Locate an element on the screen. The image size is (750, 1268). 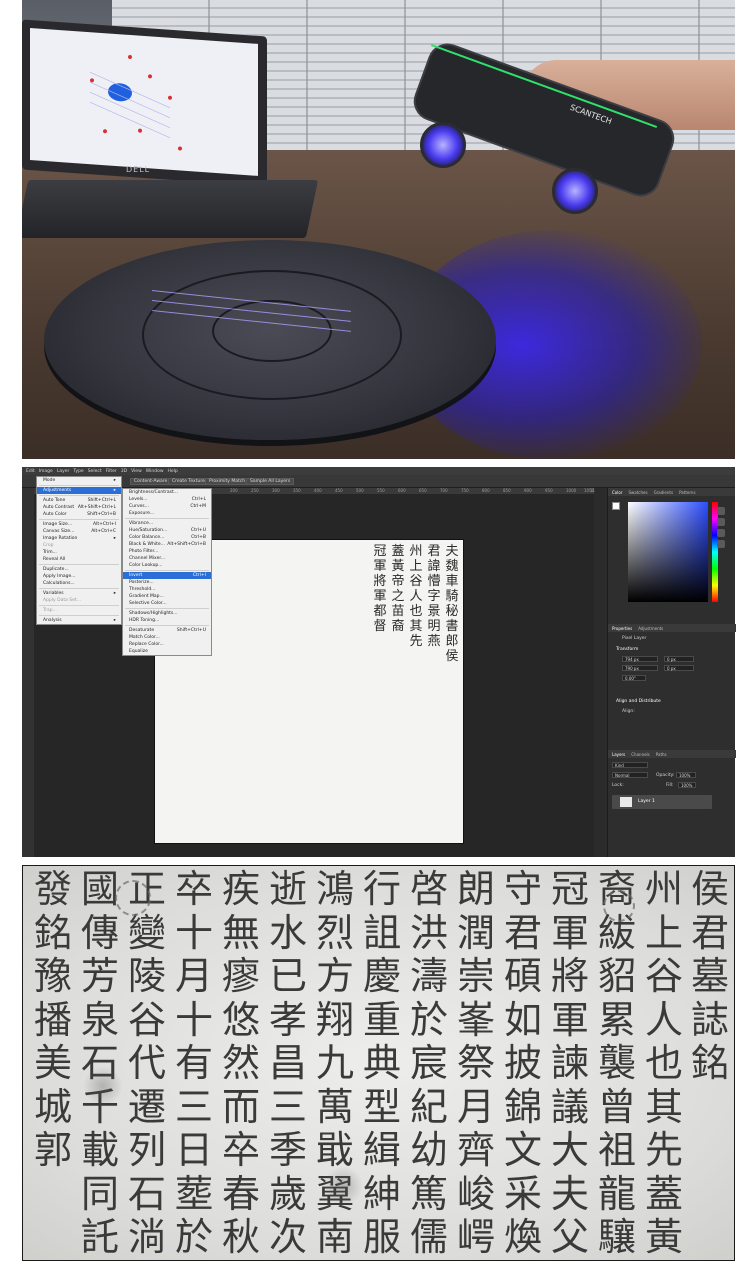
menu-separator is located at coordinates (79, 588).